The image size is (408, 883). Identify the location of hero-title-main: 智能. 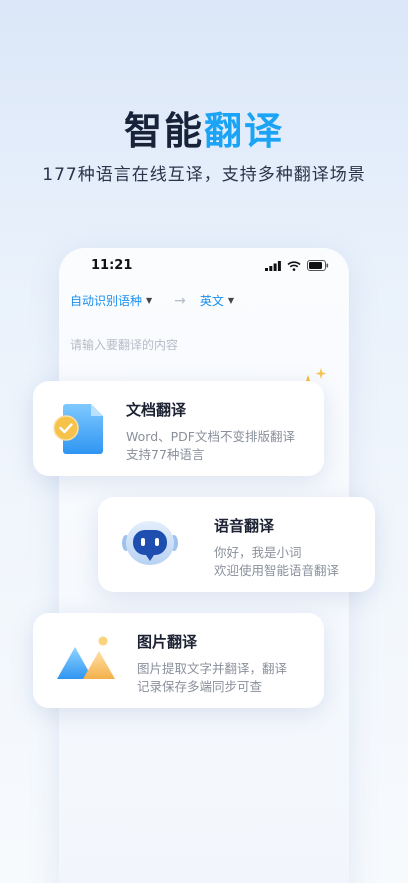
(163, 131).